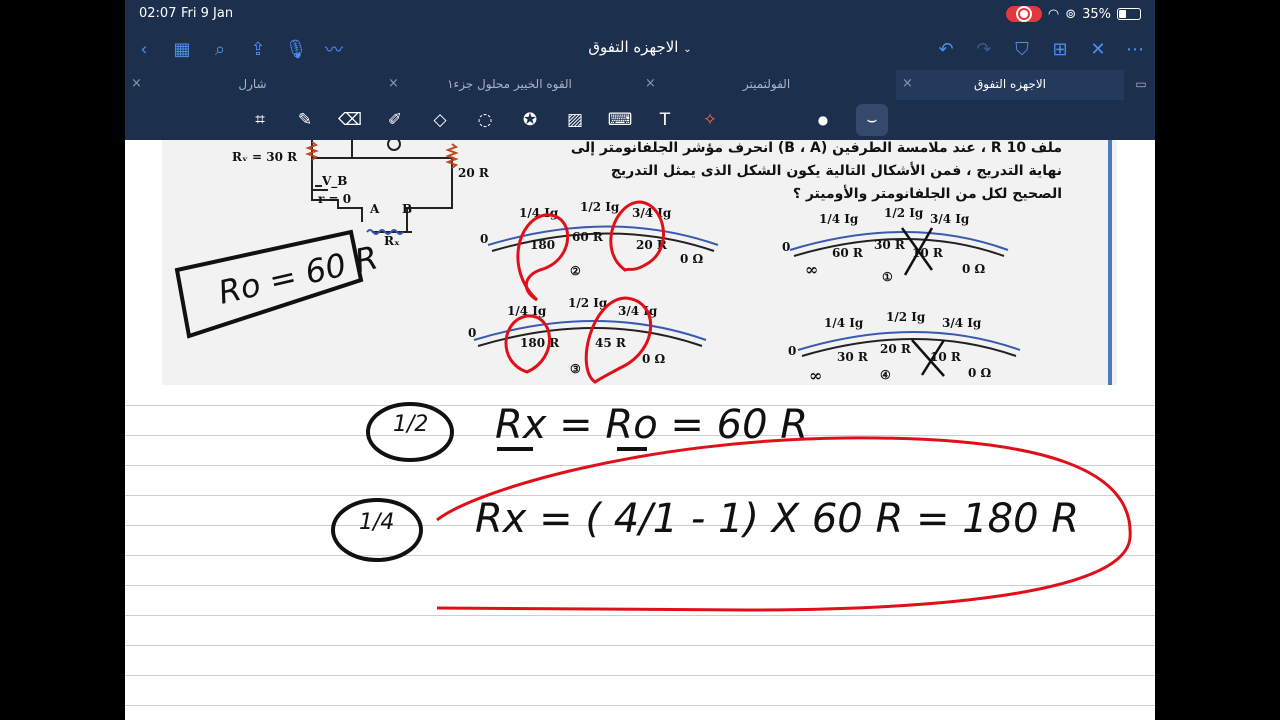  I want to click on microphone-icon: 🎙, so click(296, 49).